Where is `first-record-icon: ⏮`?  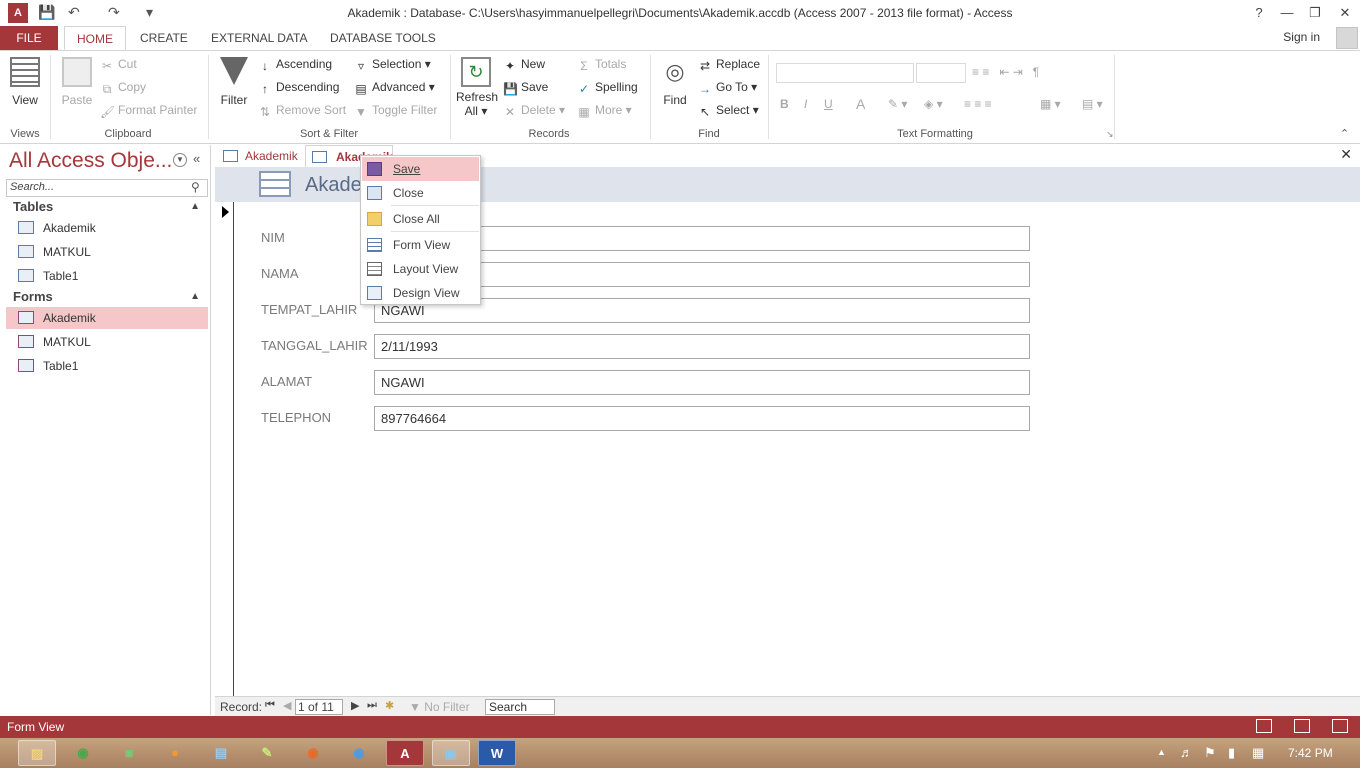 first-record-icon: ⏮ is located at coordinates (270, 705).